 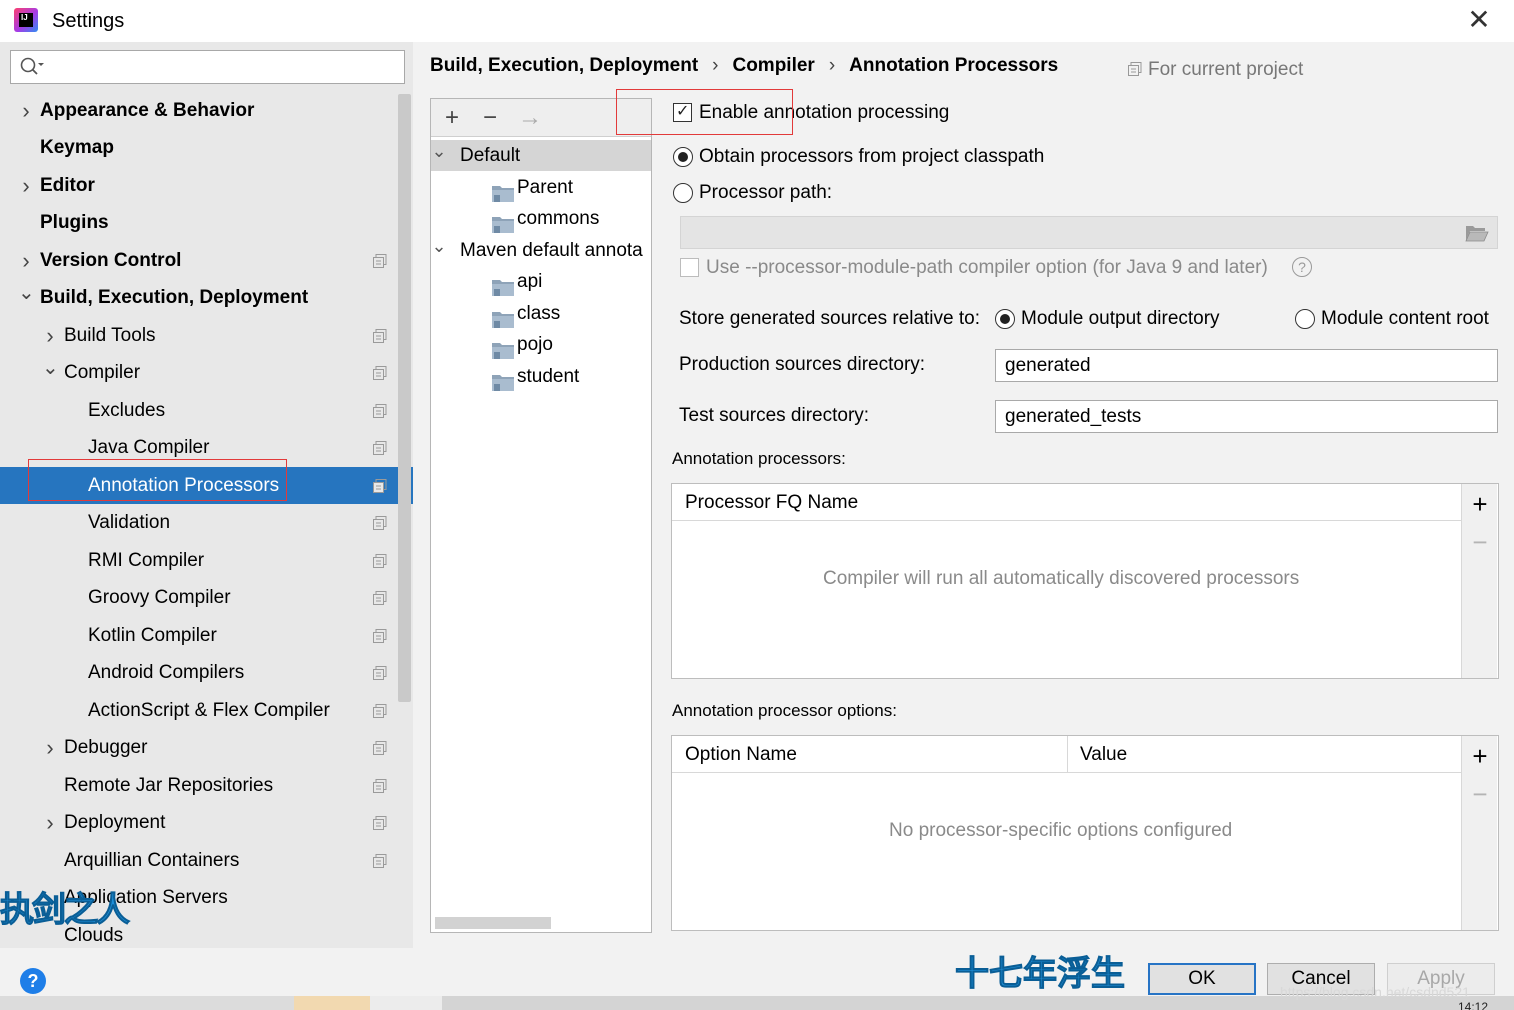 What do you see at coordinates (206, 335) in the screenshot?
I see `sidebar-item: › Build Tools` at bounding box center [206, 335].